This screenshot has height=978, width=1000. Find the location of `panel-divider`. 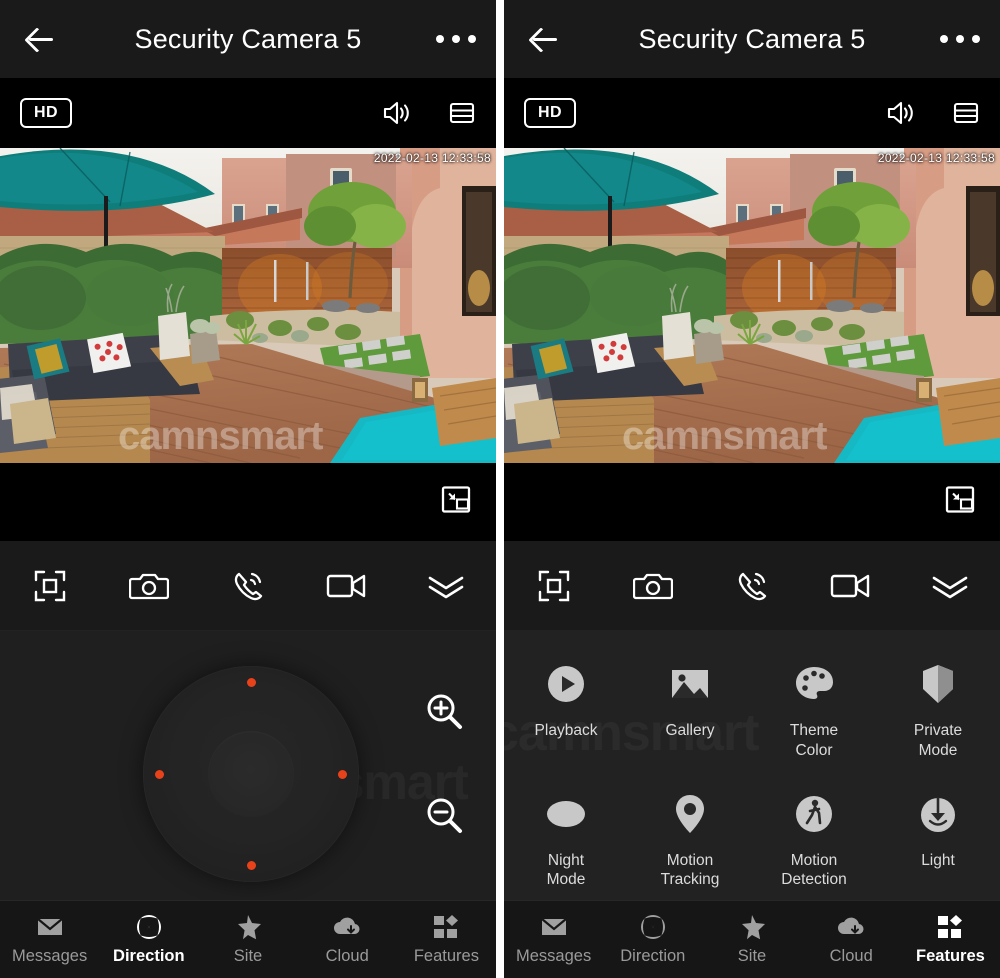

panel-divider is located at coordinates (500, 489).